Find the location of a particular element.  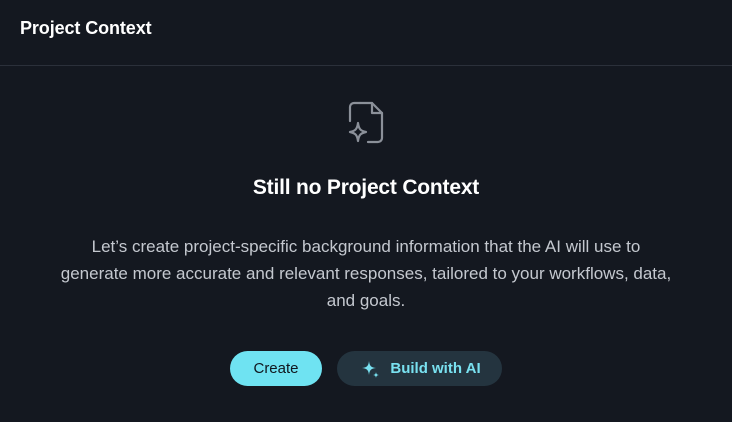

panel-title: Project Context is located at coordinates (86, 28).